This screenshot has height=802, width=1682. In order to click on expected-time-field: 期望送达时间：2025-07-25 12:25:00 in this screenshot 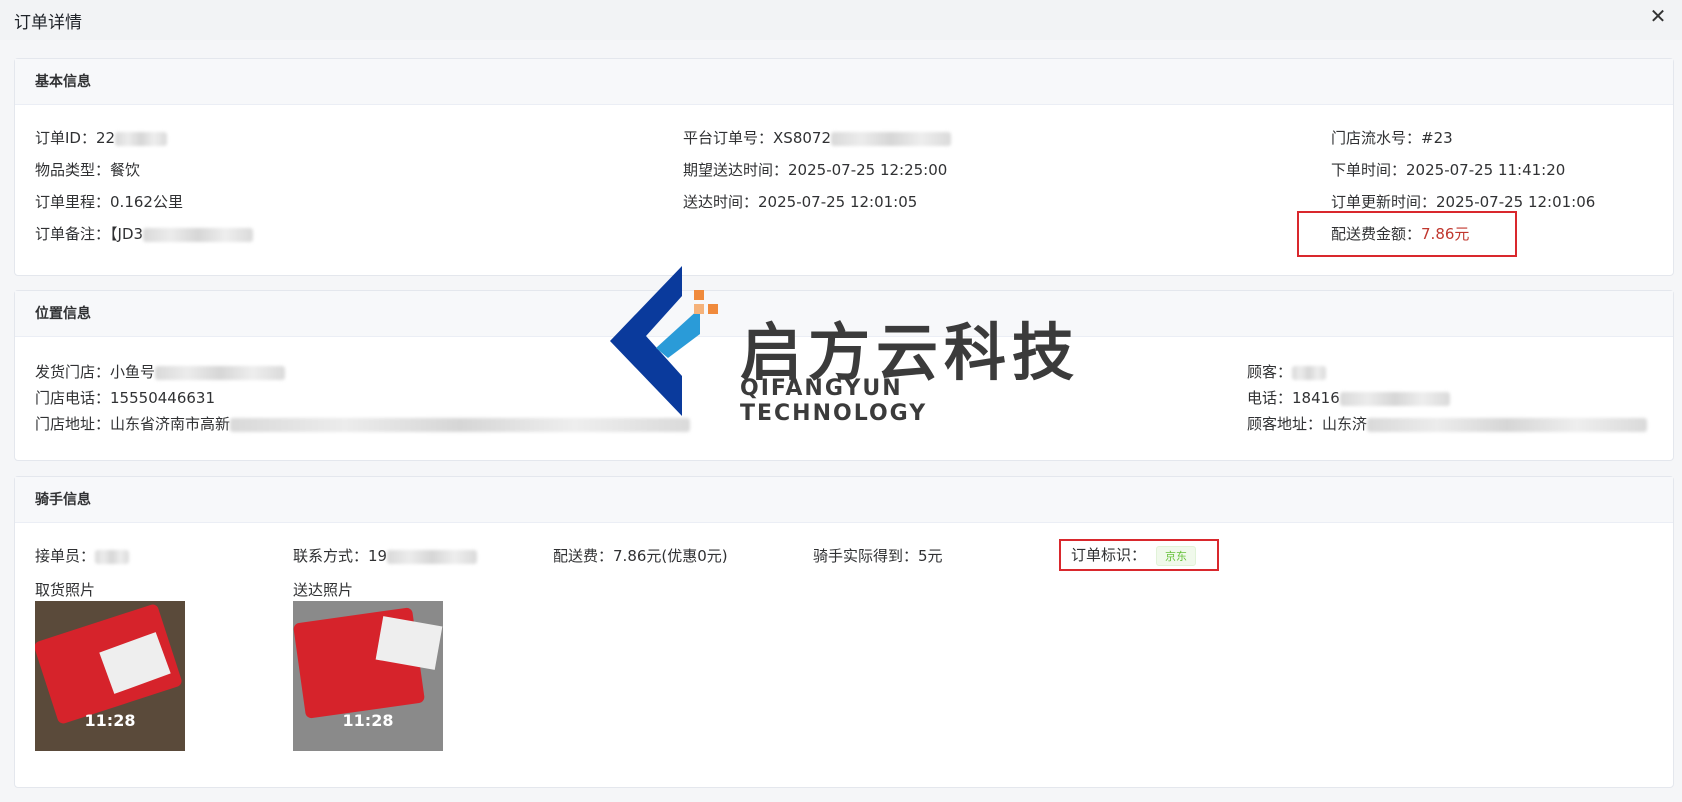, I will do `click(815, 169)`.